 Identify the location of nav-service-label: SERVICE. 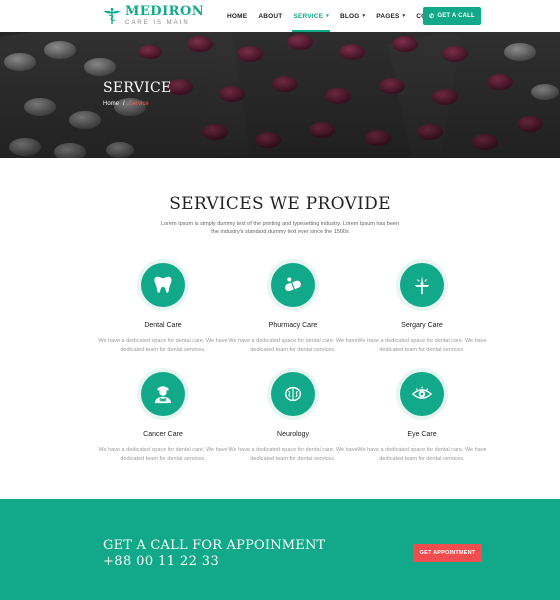
(308, 16).